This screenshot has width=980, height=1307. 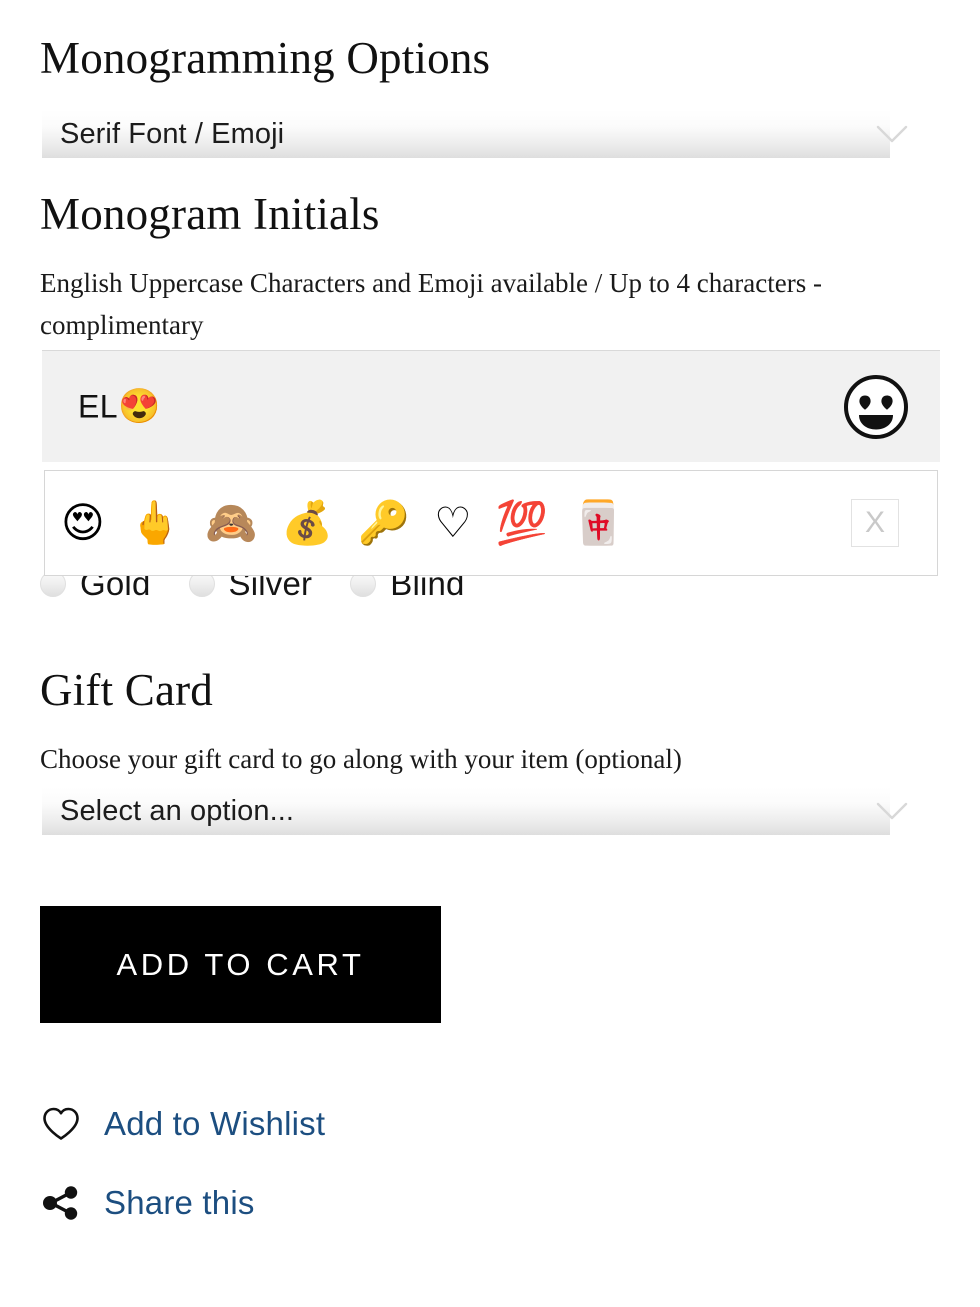 I want to click on emoji-middle-finger: 🖕, so click(x=155, y=523).